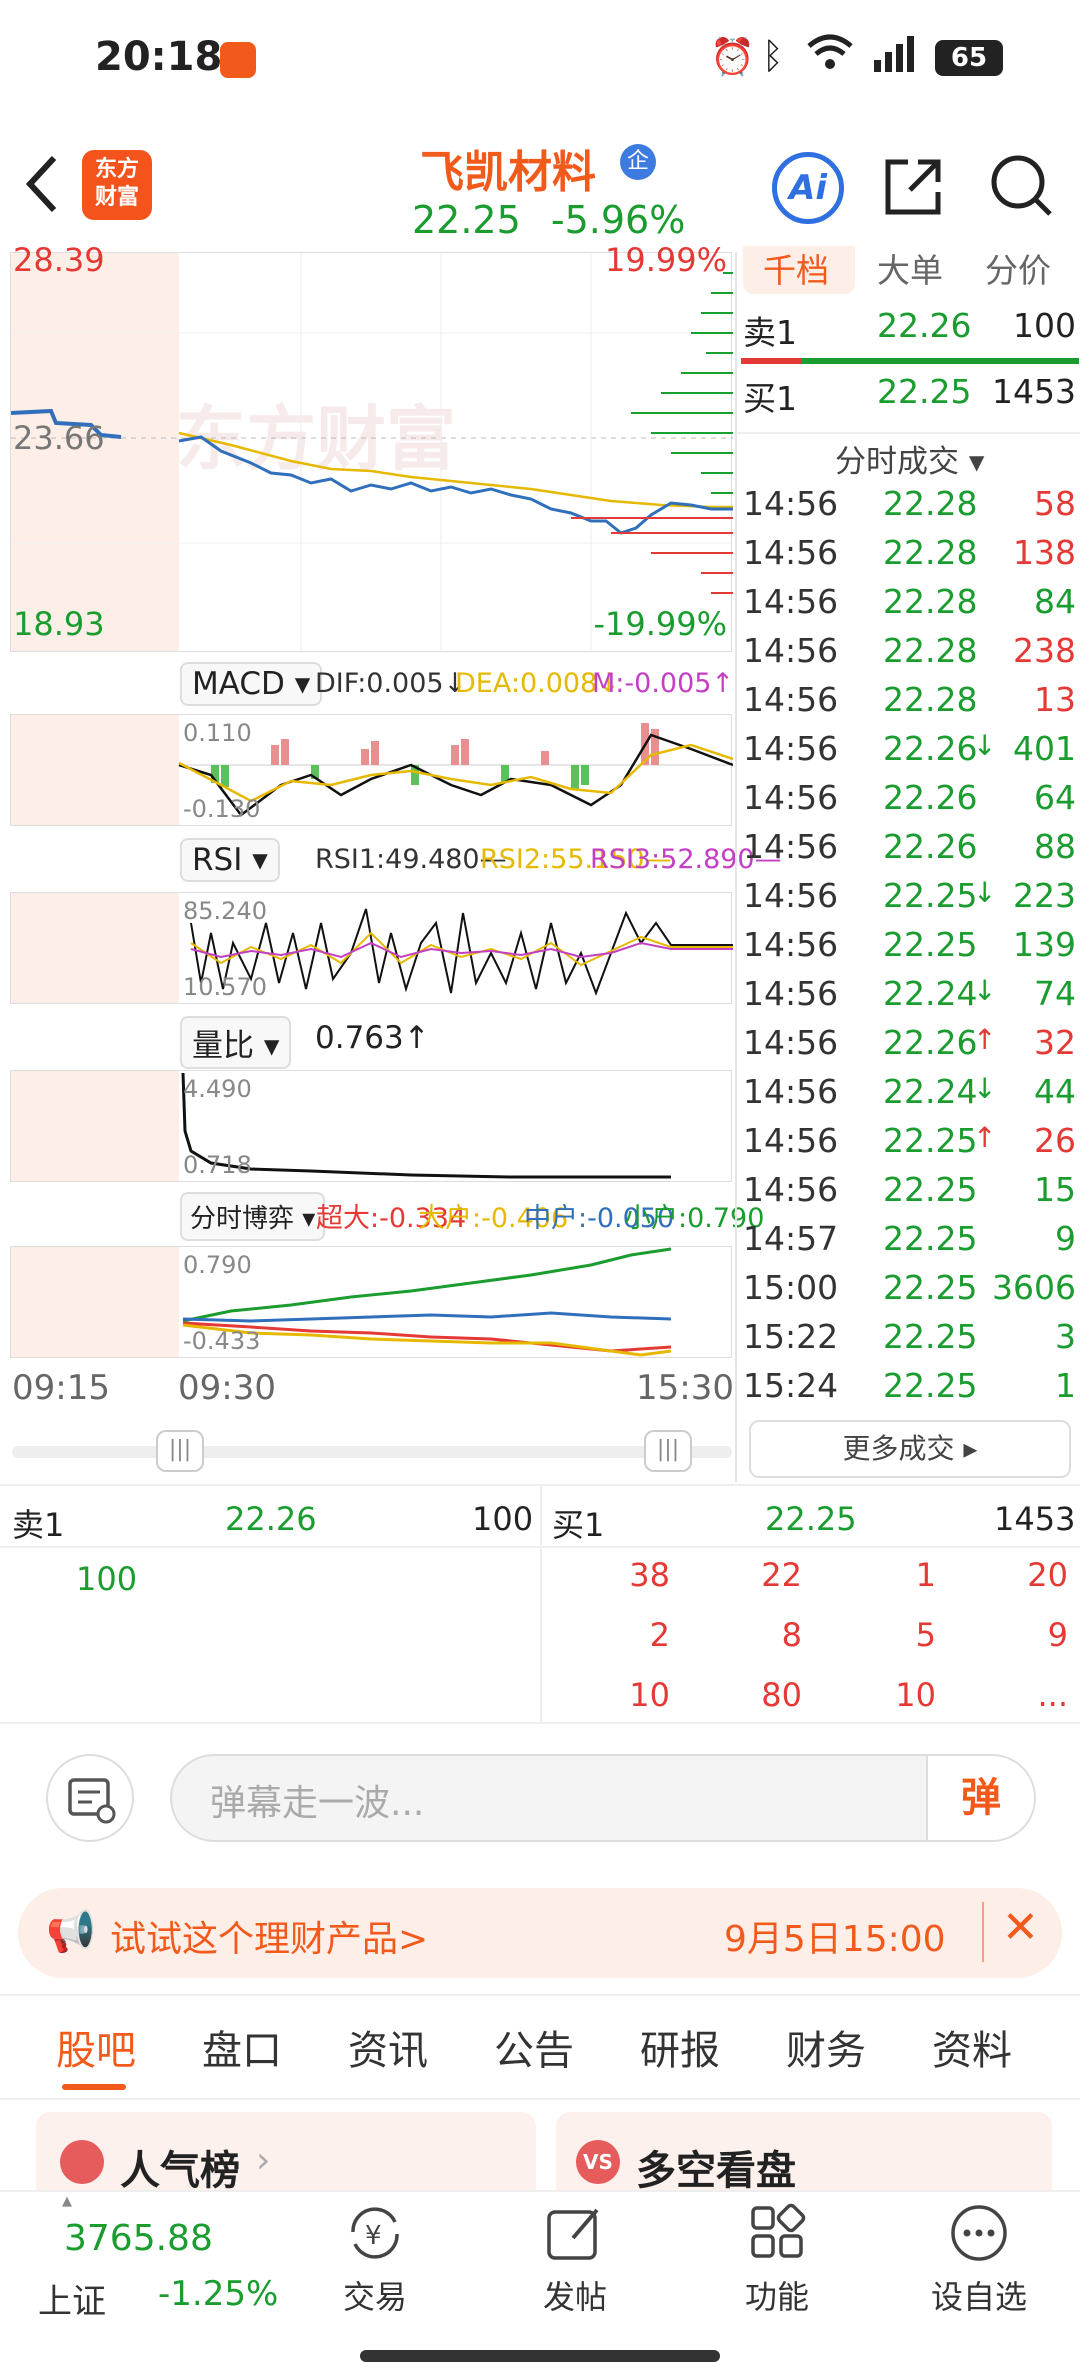 The width and height of the screenshot is (1080, 2374). What do you see at coordinates (665, 260) in the screenshot?
I see `pct-high-label: 19.99%` at bounding box center [665, 260].